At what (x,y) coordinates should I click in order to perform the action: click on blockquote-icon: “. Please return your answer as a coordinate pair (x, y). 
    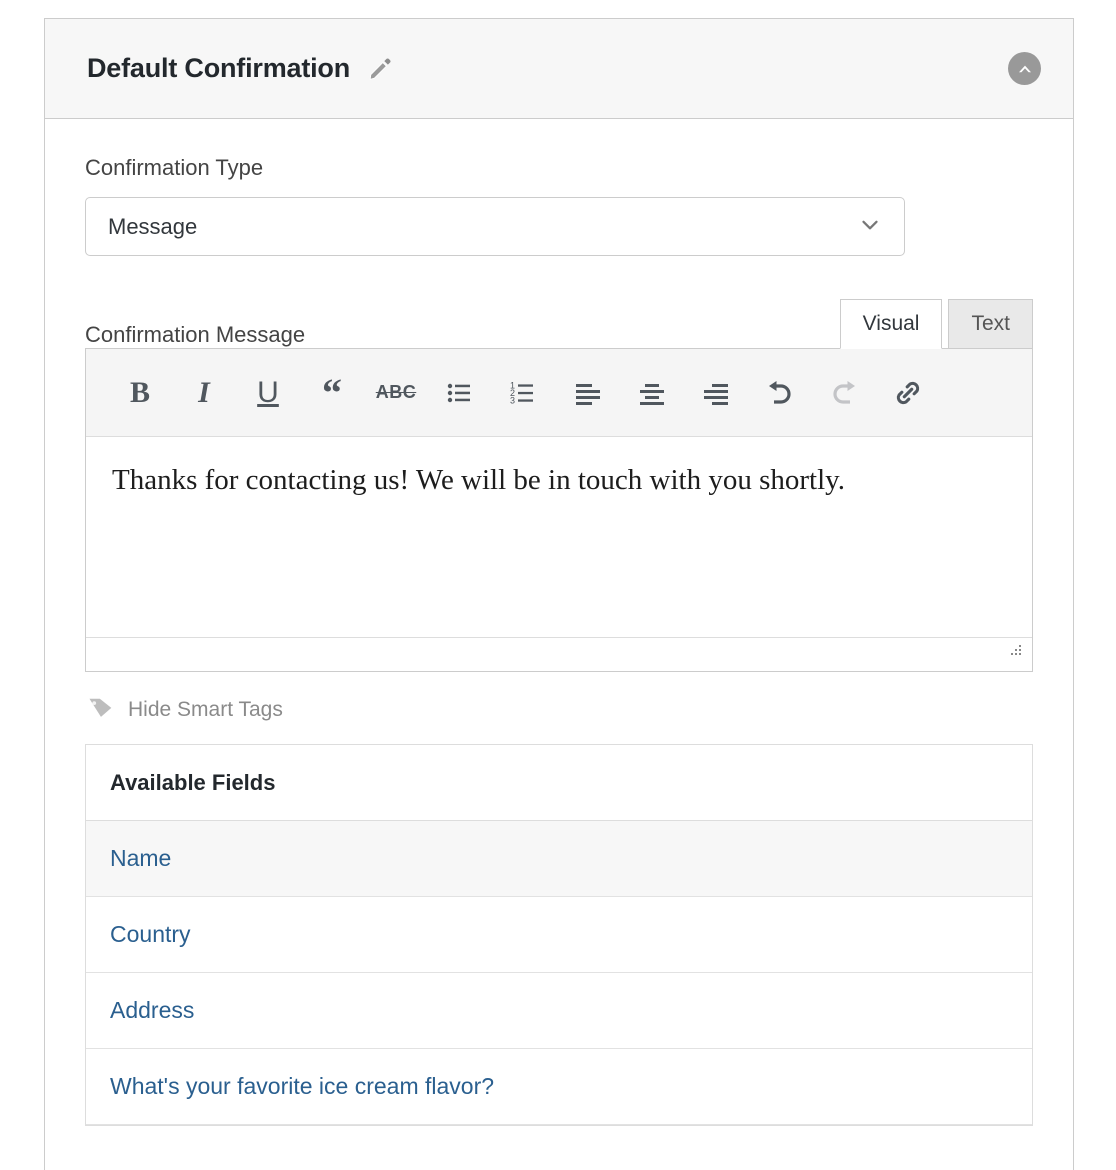
    Looking at the image, I should click on (332, 393).